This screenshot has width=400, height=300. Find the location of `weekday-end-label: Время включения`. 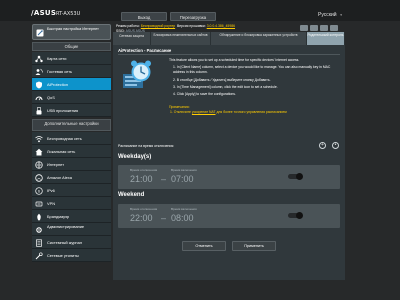

weekday-end-label: Время включения is located at coordinates (184, 170).